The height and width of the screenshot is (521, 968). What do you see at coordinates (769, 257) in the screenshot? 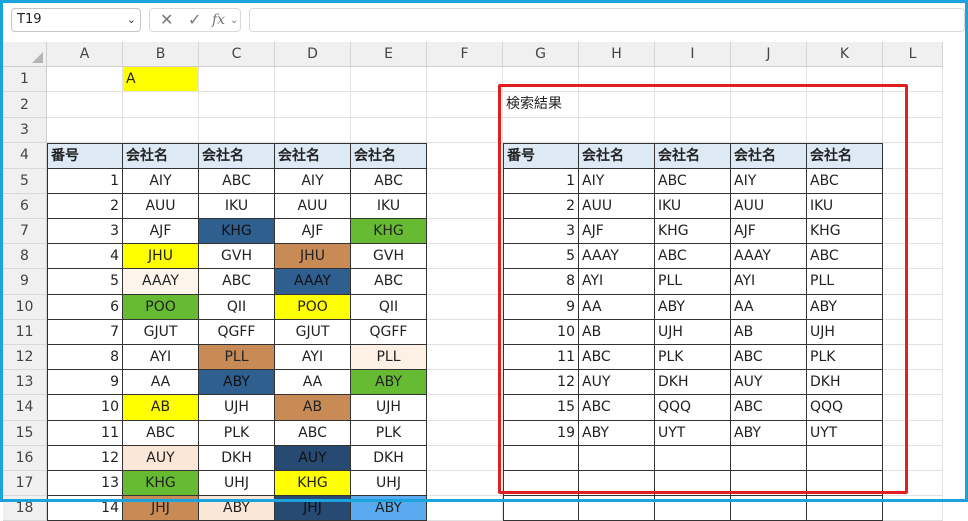
I see `result-table-cell: AAAY` at bounding box center [769, 257].